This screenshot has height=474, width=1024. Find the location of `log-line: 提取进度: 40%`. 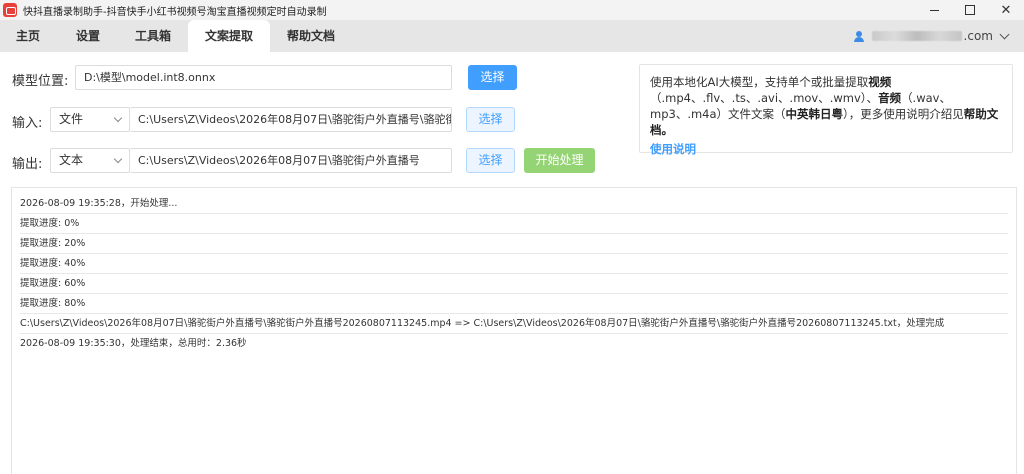

log-line: 提取进度: 40% is located at coordinates (514, 264).